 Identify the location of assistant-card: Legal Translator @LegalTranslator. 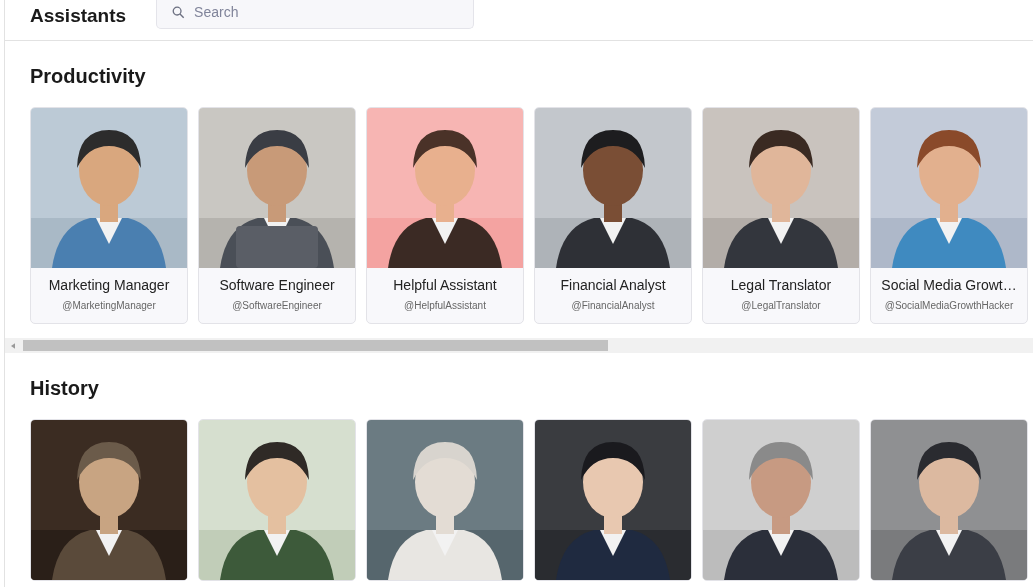
(781, 215).